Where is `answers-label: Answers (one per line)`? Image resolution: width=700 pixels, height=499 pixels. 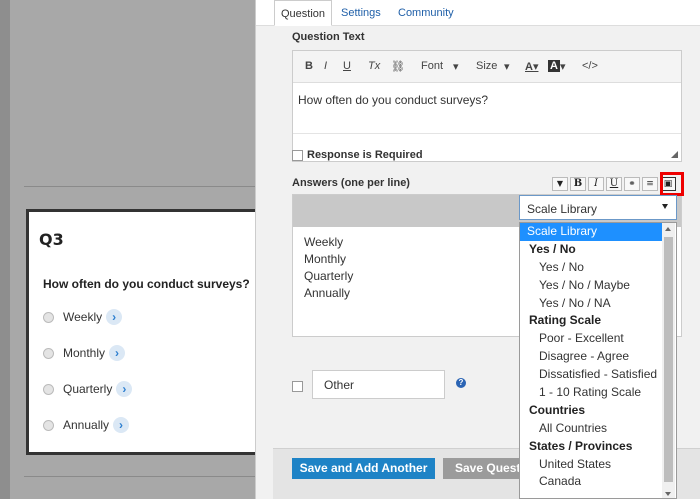
answers-label: Answers (one per line) is located at coordinates (351, 183).